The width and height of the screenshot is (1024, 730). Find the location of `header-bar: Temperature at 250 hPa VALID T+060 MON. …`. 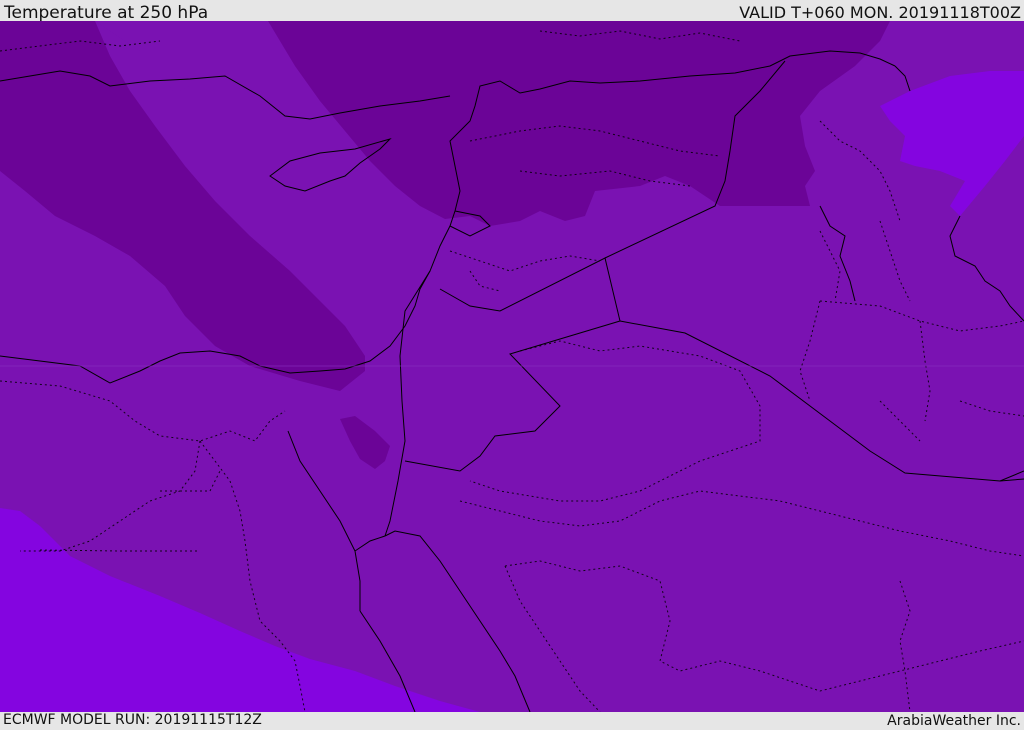

header-bar: Temperature at 250 hPa VALID T+060 MON. … is located at coordinates (512, 11).